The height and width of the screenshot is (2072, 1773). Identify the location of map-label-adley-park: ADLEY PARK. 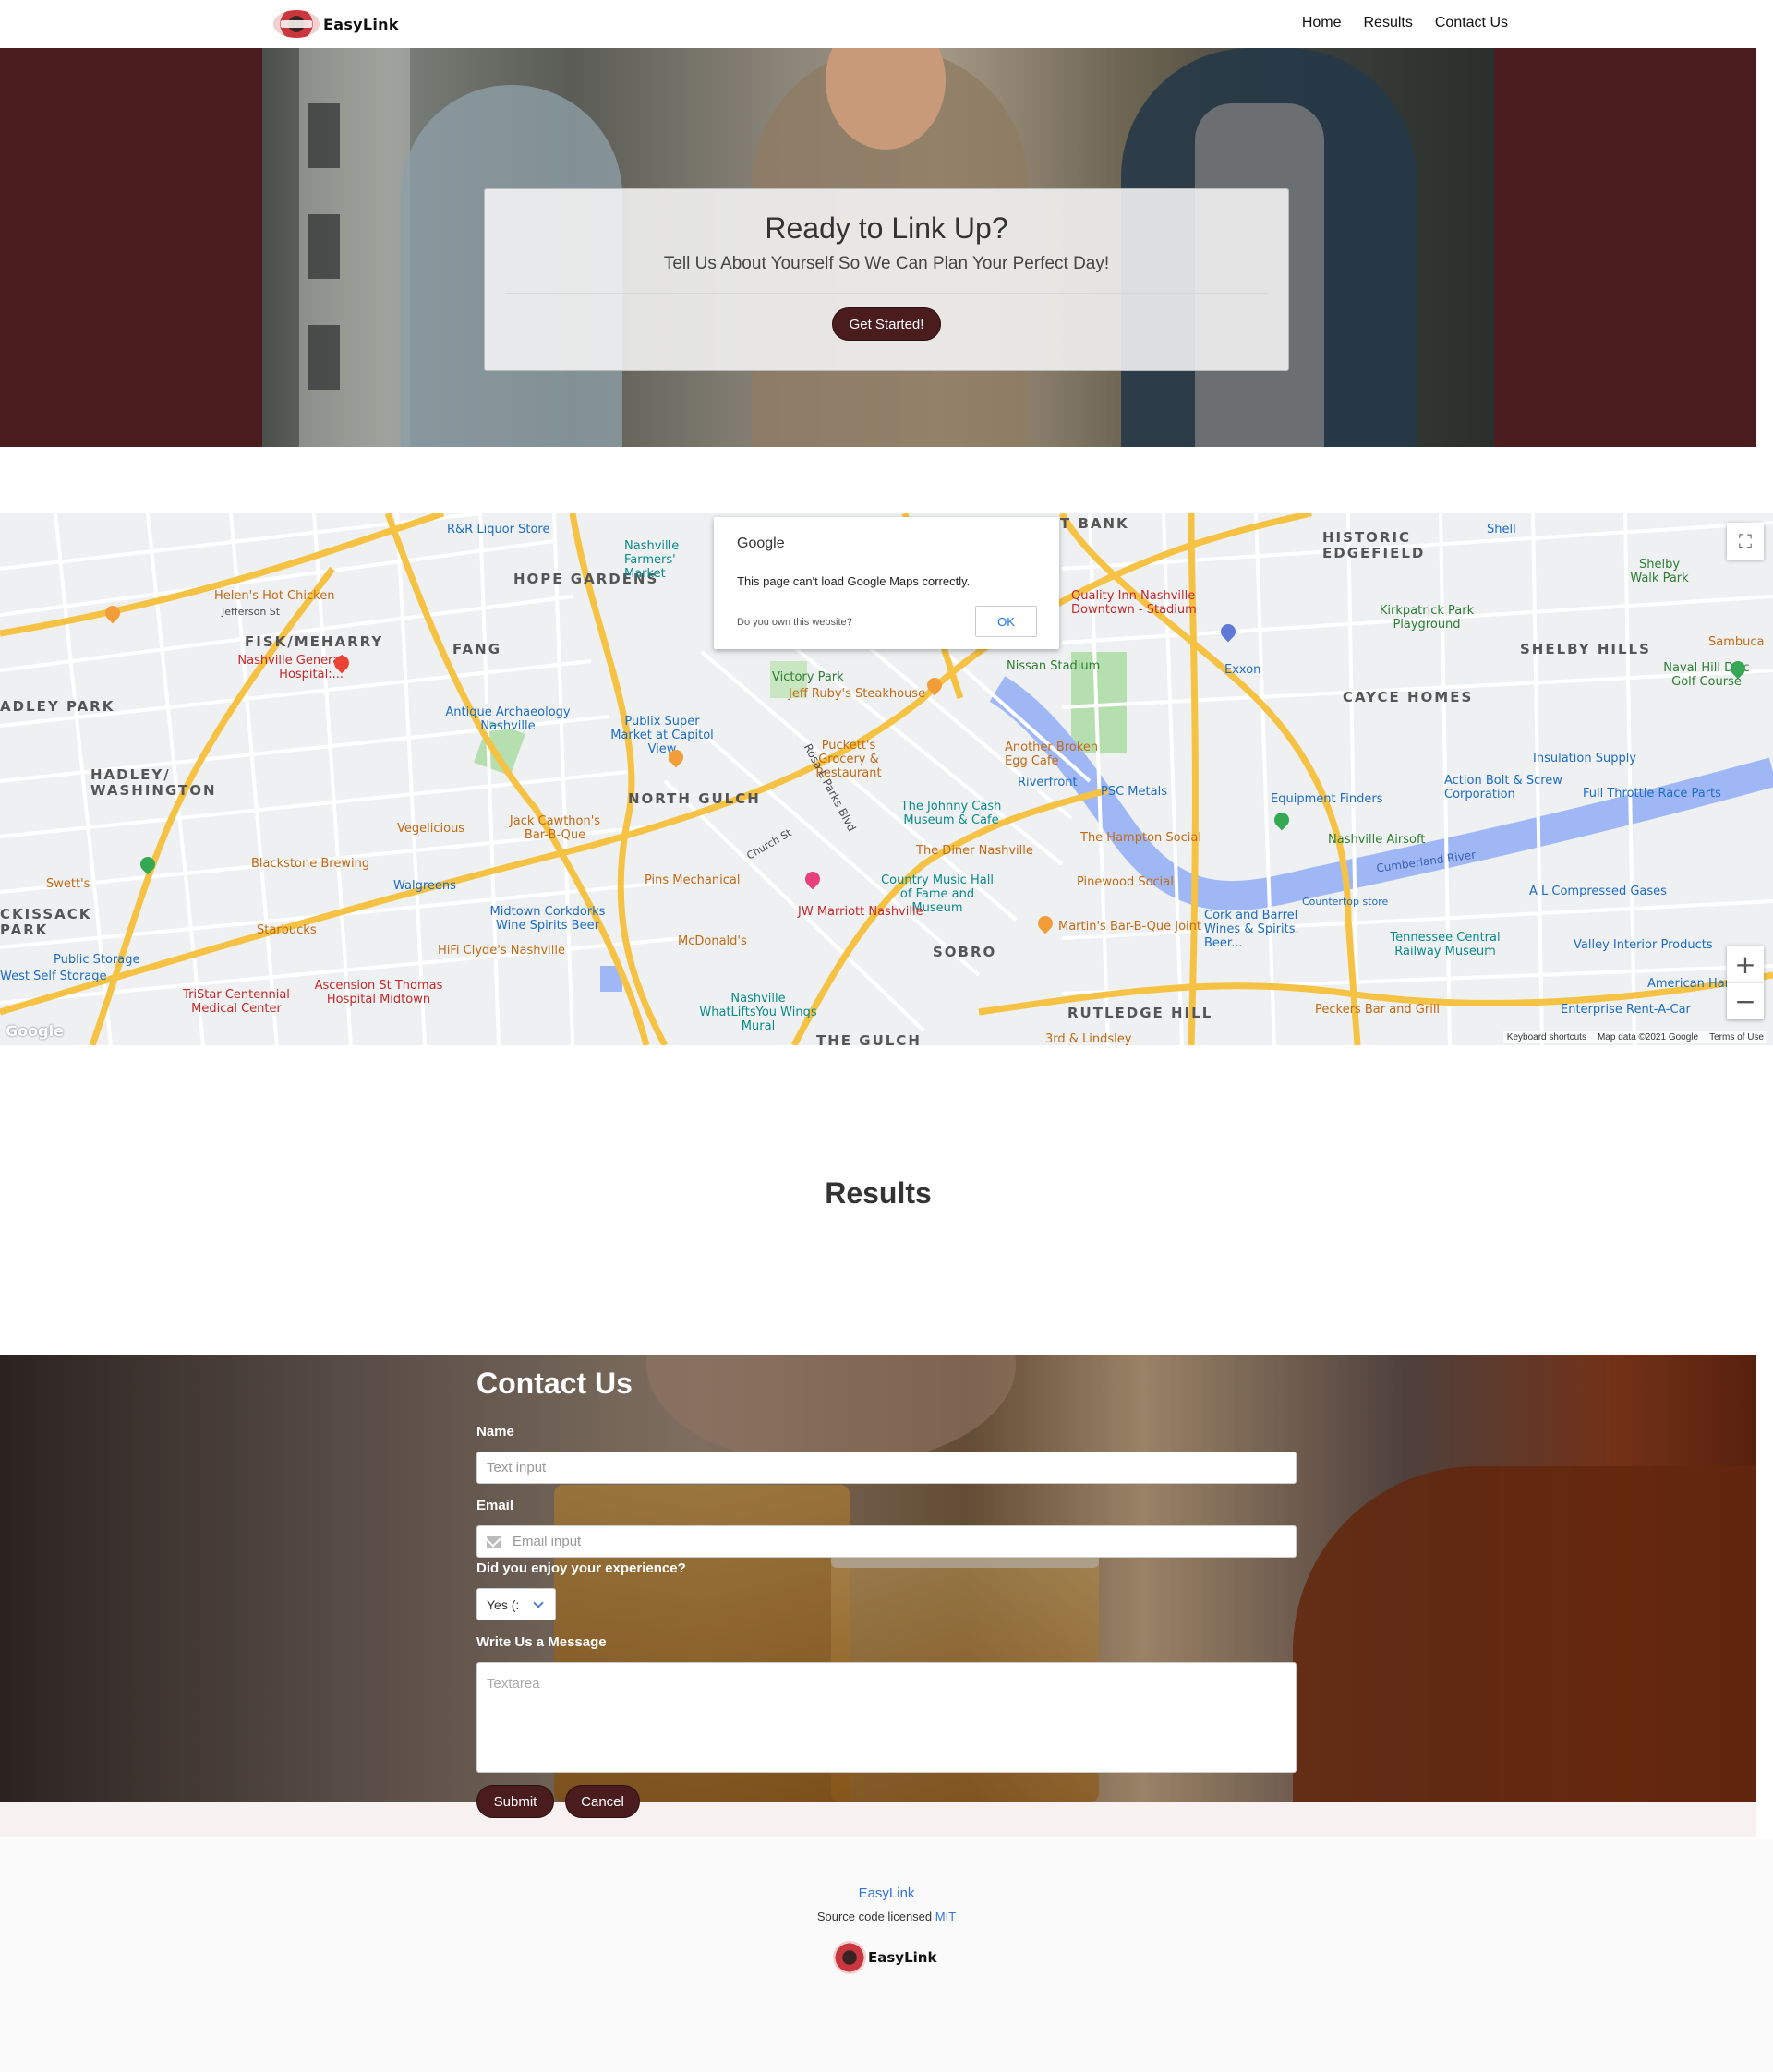
(57, 706).